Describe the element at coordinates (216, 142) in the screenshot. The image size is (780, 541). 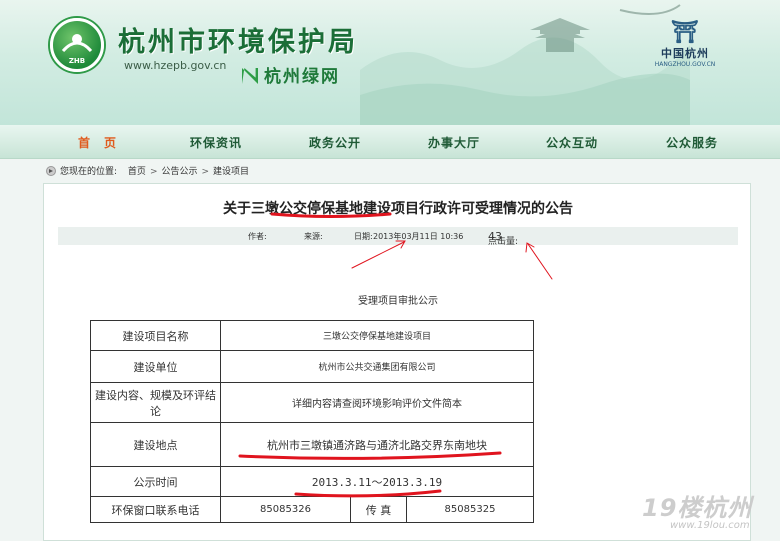
I see `nav-item-news: 环保资讯` at that location.